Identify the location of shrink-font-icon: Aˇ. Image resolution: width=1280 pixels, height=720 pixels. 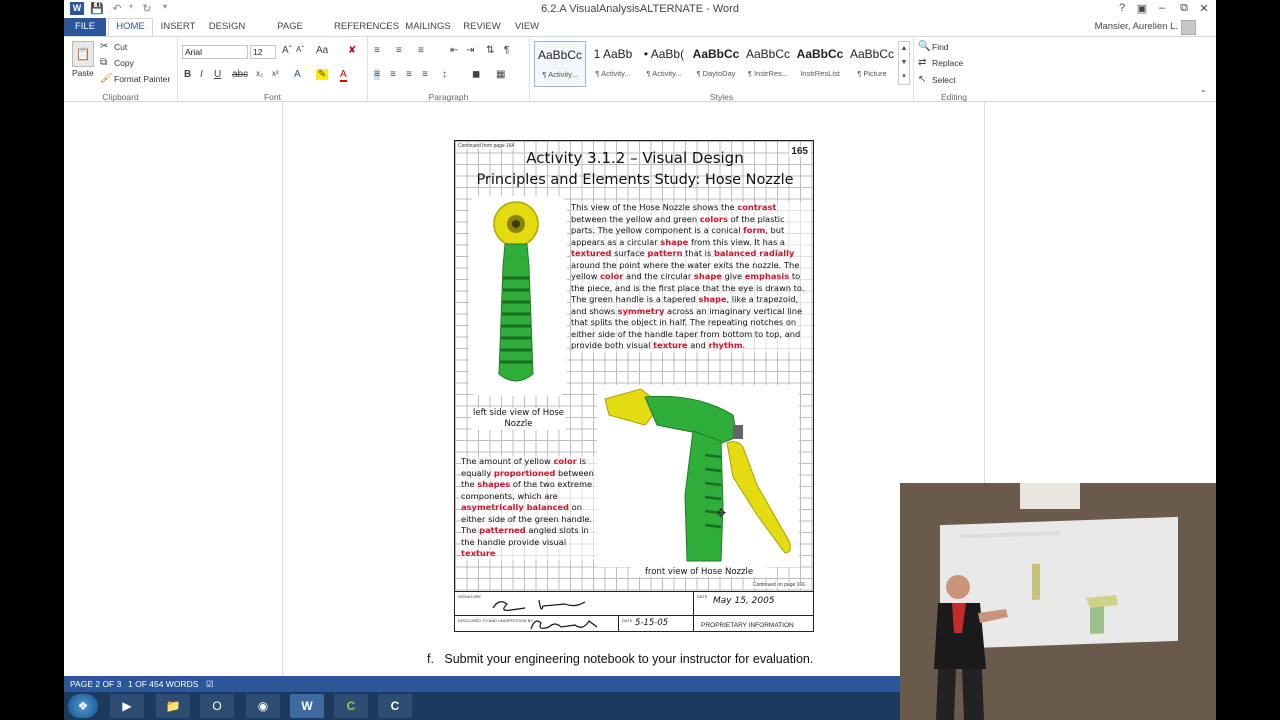
(300, 49).